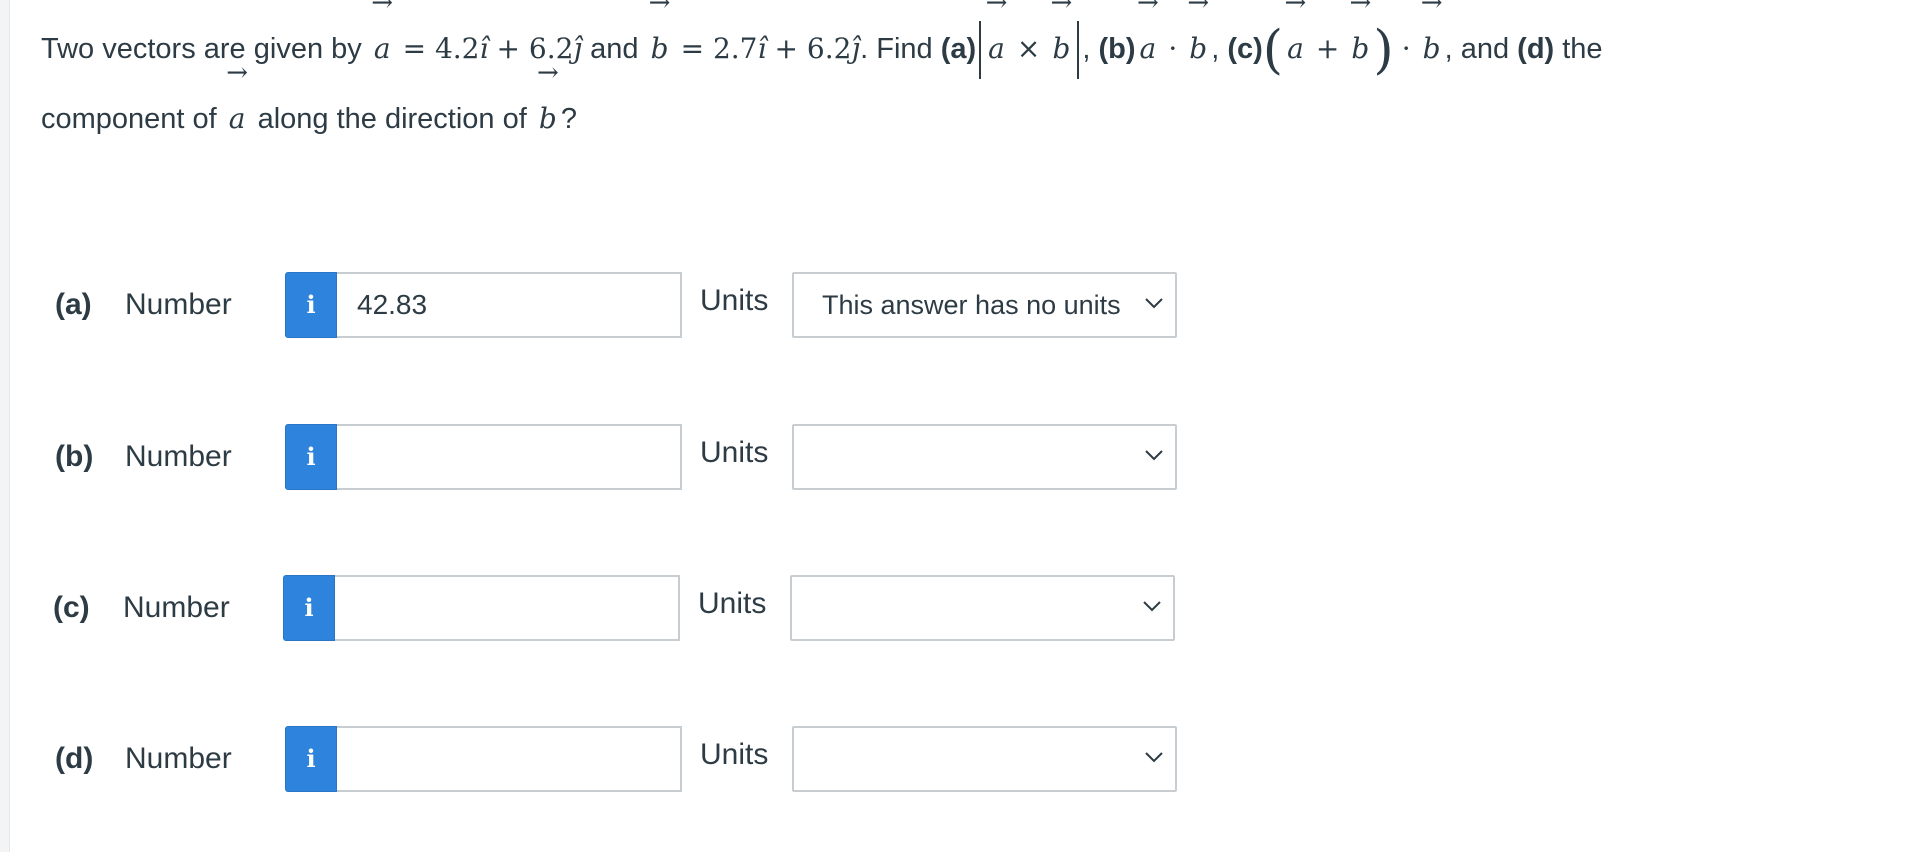 The height and width of the screenshot is (852, 1920). What do you see at coordinates (568, 119) in the screenshot?
I see `question-mark: ?` at bounding box center [568, 119].